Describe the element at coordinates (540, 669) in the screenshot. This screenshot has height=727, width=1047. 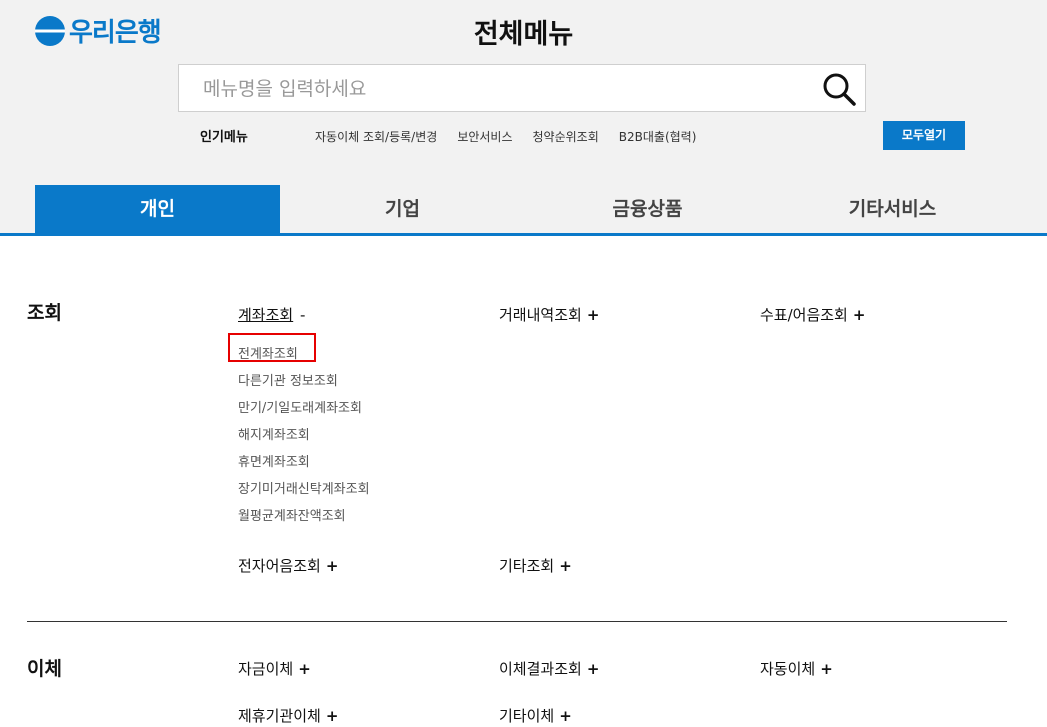
I see `category-label: 이체결과조회` at that location.